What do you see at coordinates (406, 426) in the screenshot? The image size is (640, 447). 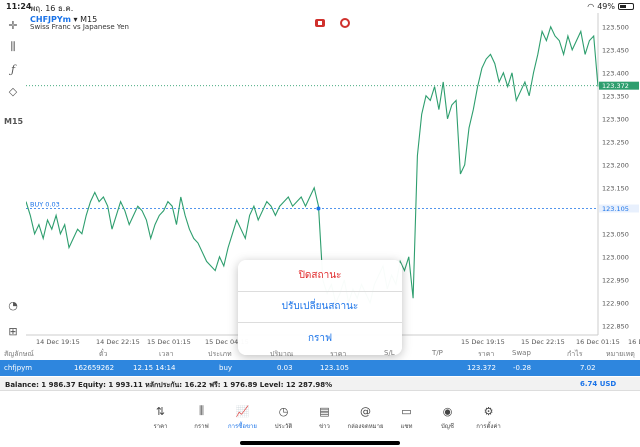 I see `nav-item-label: แชท` at bounding box center [406, 426].